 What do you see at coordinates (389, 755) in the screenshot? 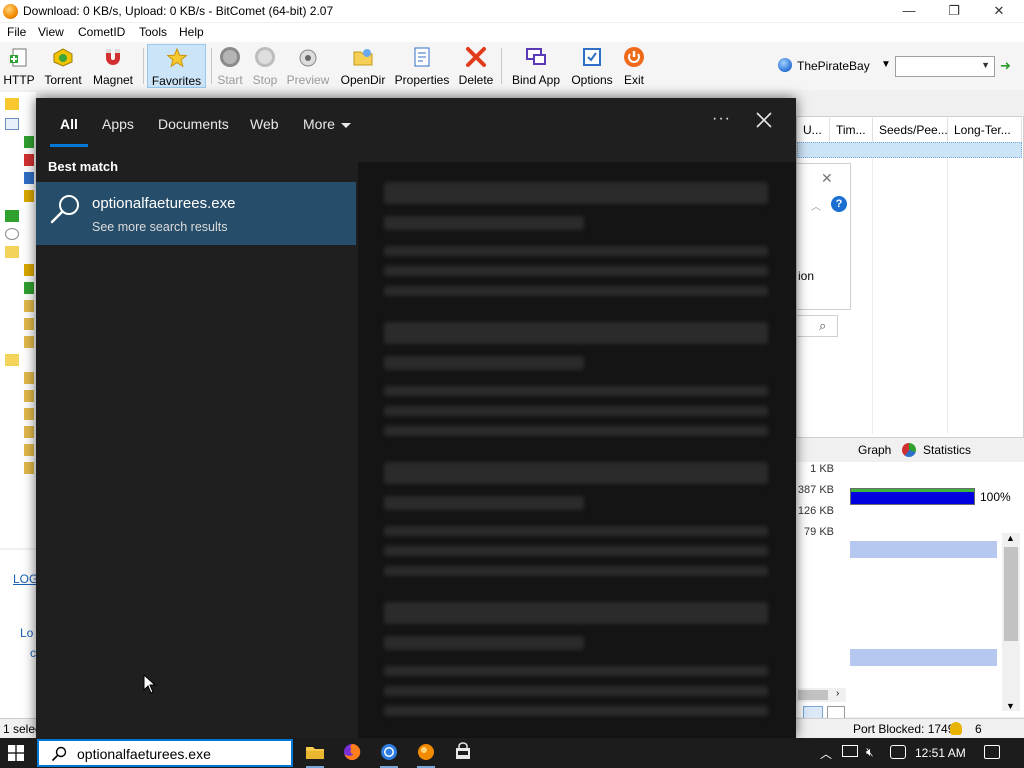
I see `chrome-taskbar-button` at bounding box center [389, 755].